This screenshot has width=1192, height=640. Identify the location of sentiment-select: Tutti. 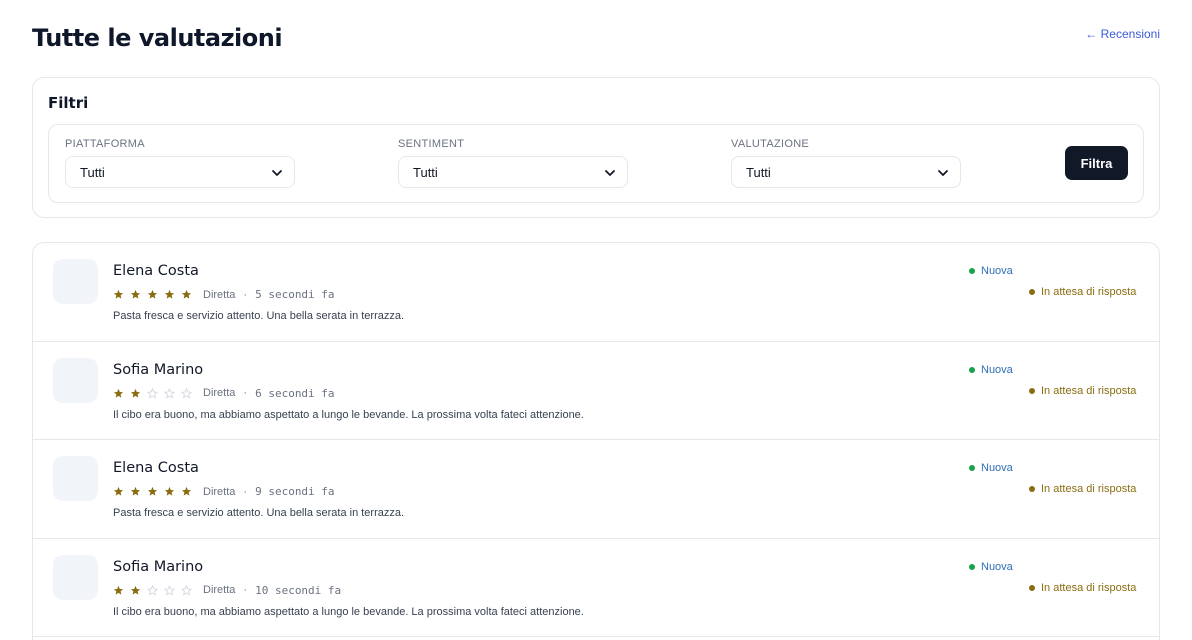
(513, 172).